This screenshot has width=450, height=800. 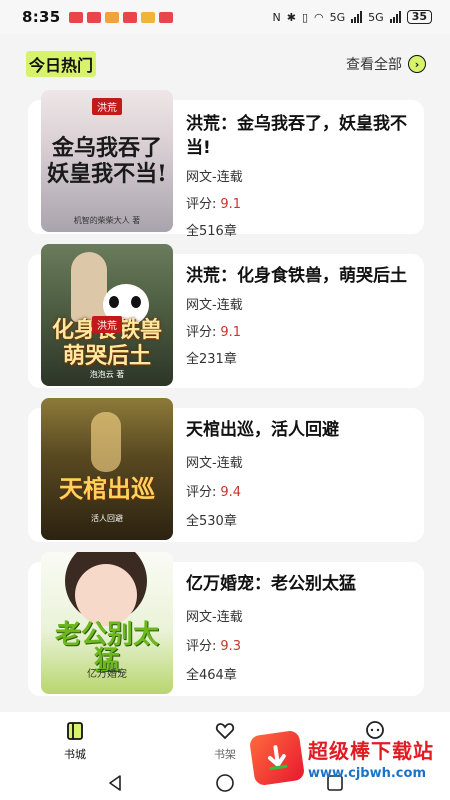 I want to click on book-title: 天棺出巡，活人回避, so click(x=299, y=430).